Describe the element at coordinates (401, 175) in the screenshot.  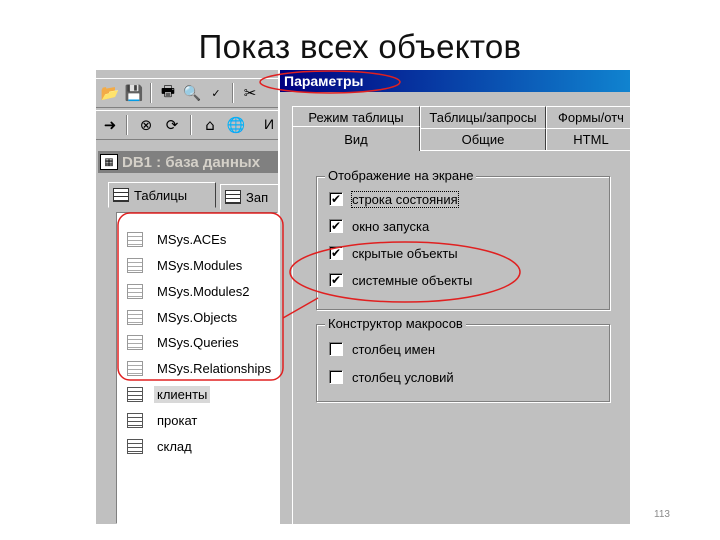
I see `display-group-legend: Отображение на экране` at that location.